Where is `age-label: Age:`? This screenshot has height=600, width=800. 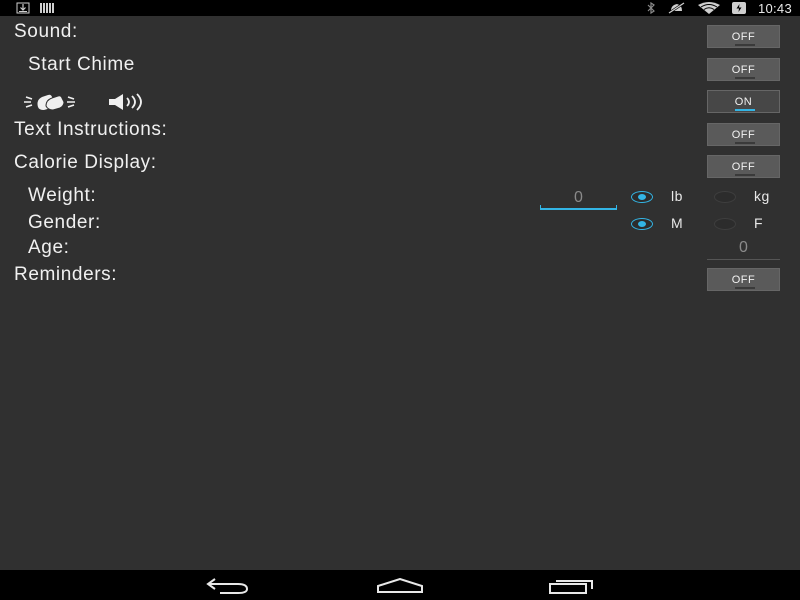
age-label: Age: is located at coordinates (49, 247).